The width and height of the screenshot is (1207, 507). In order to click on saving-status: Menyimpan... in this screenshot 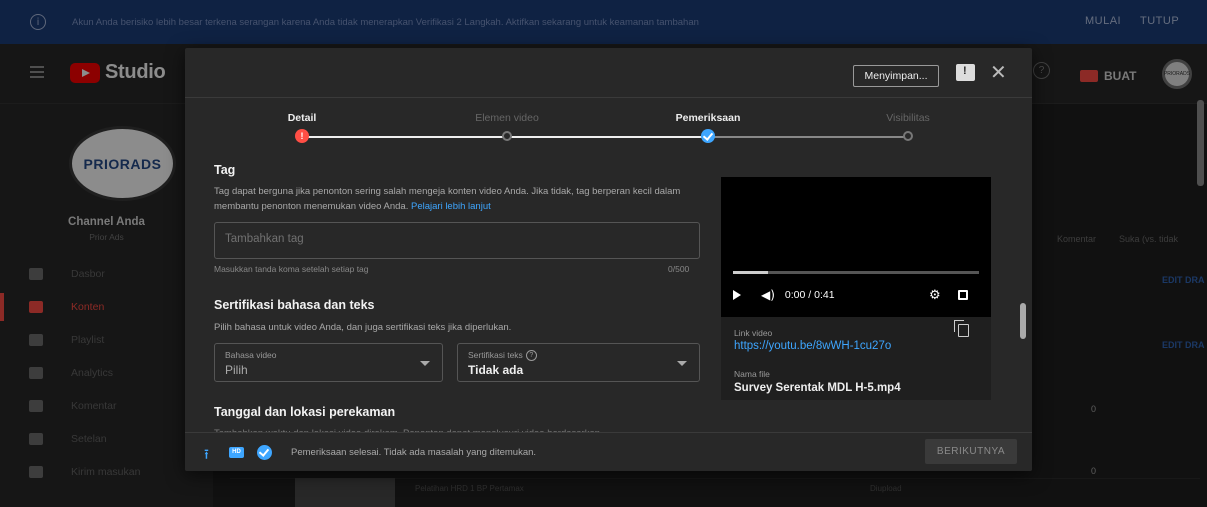, I will do `click(896, 76)`.